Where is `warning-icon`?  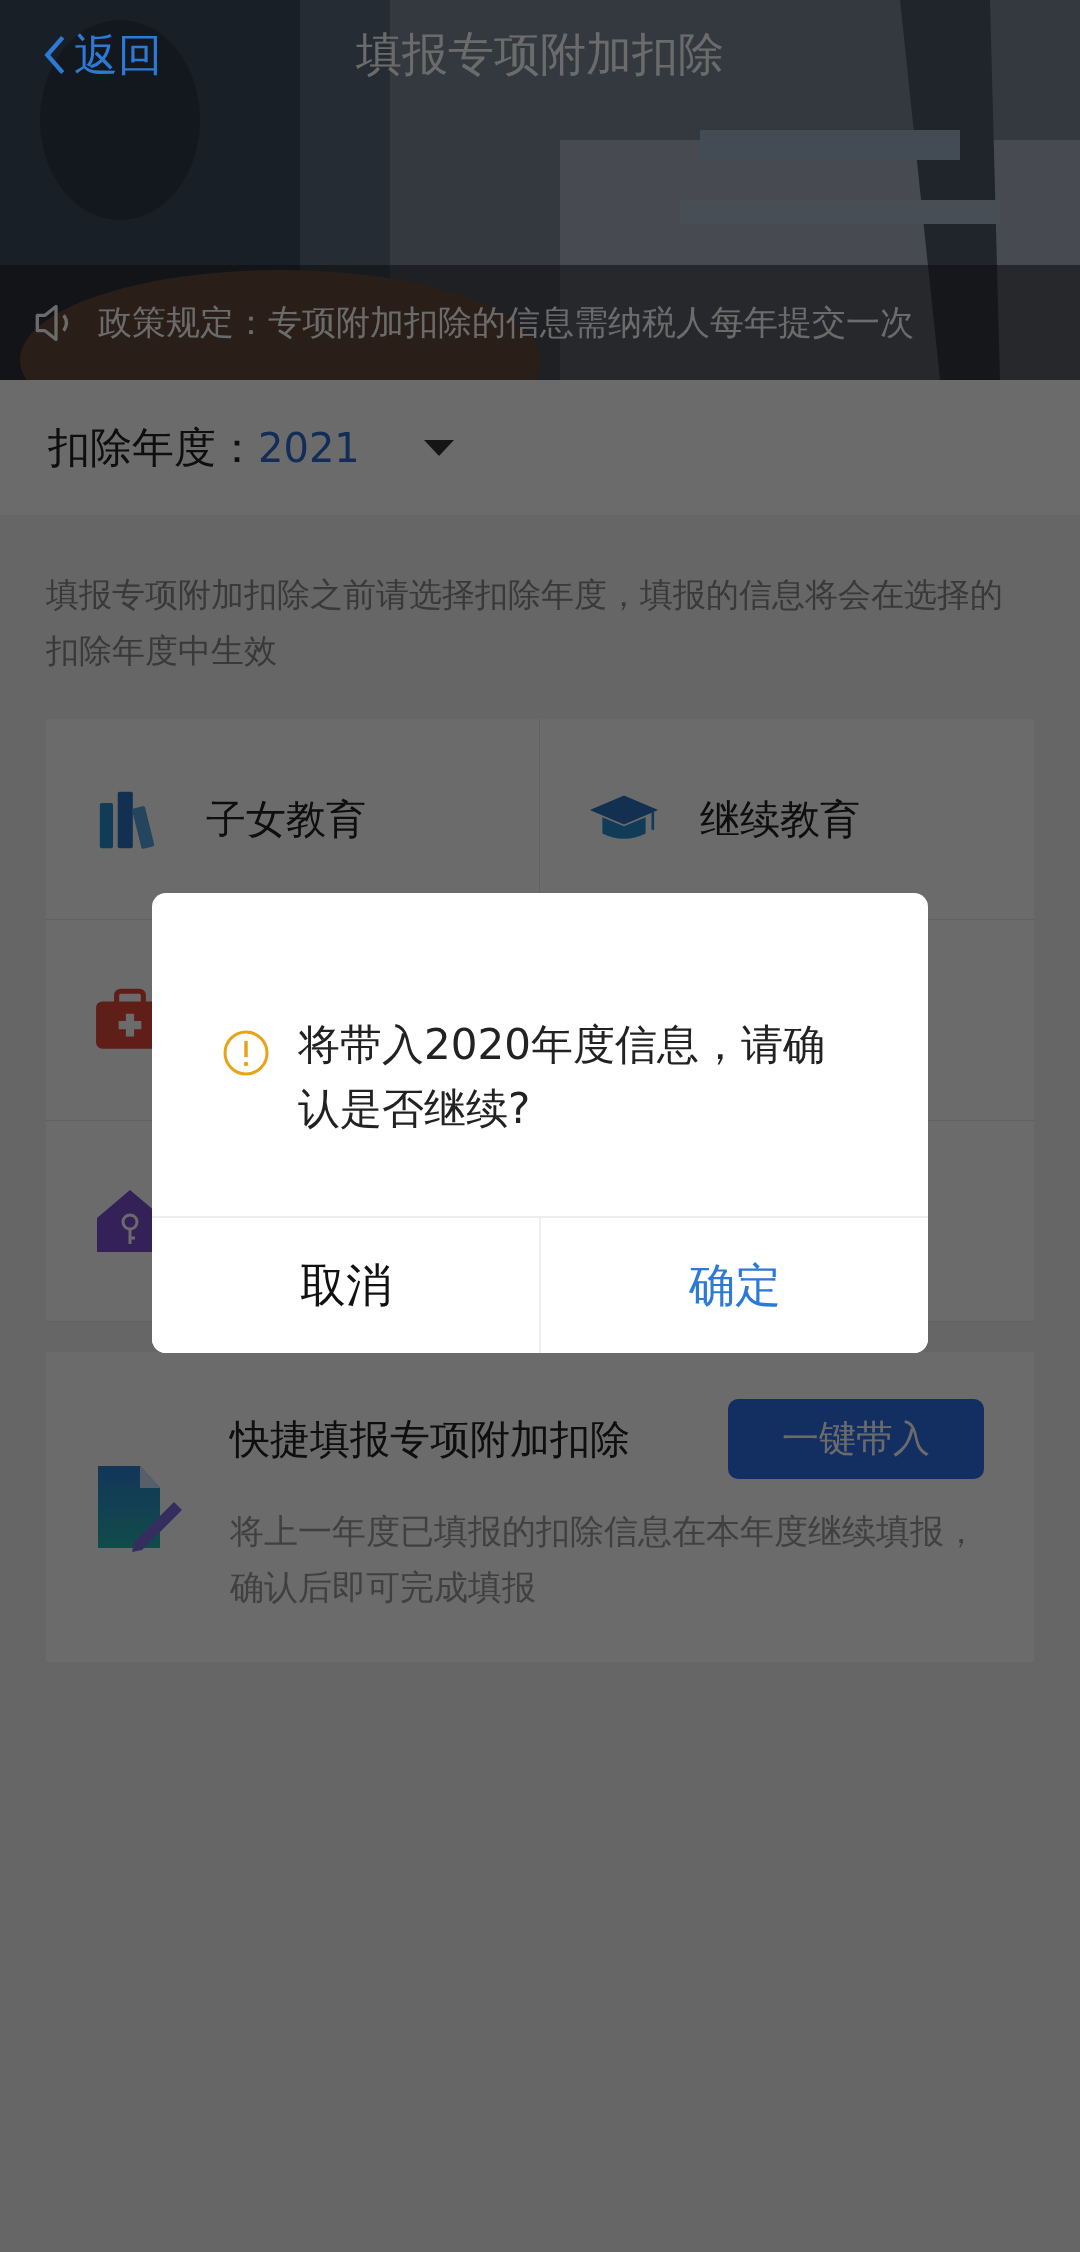 warning-icon is located at coordinates (246, 1053).